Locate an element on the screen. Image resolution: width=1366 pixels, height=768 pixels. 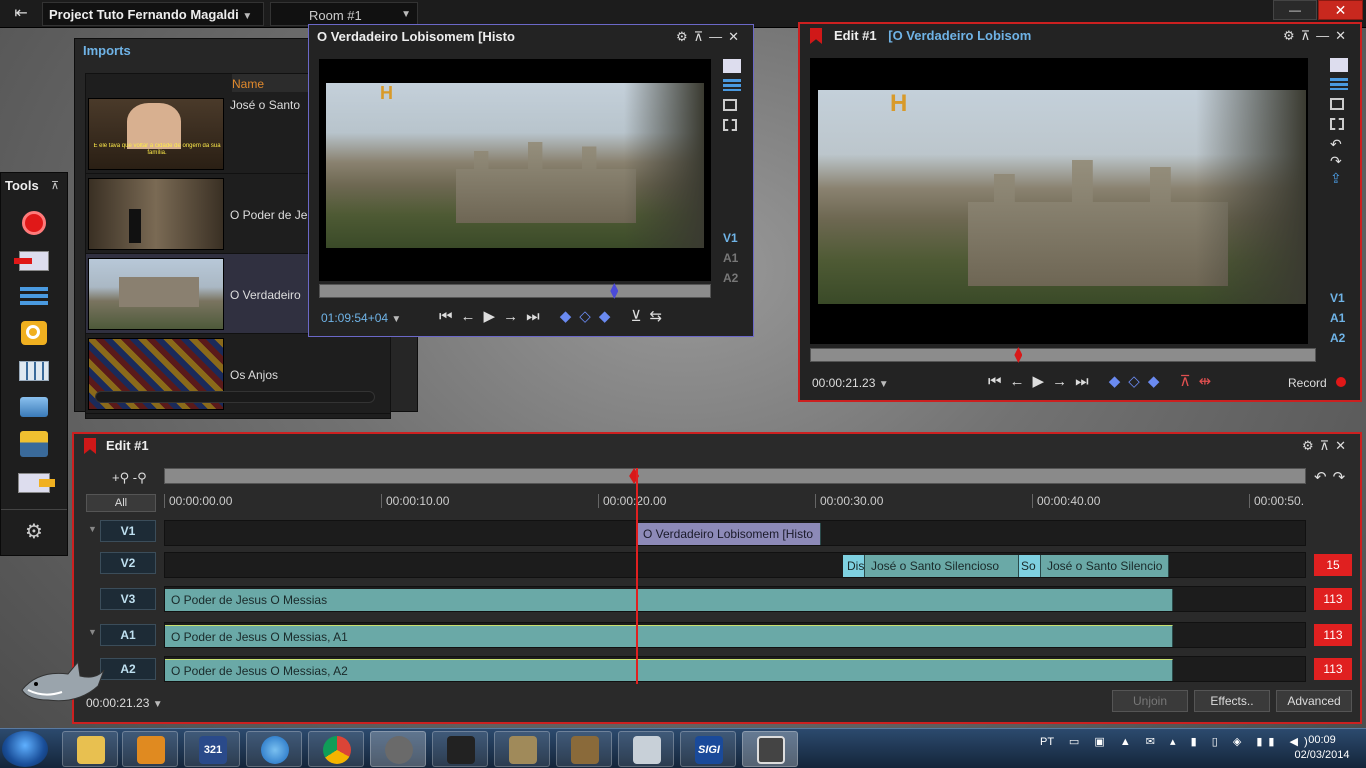
timeline-tool-button is located at coordinates (34, 298).